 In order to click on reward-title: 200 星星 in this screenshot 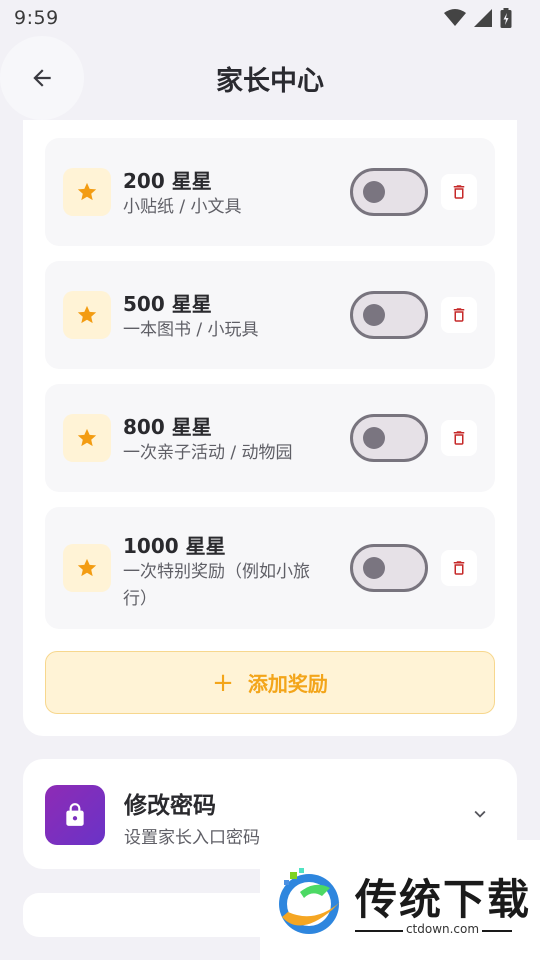, I will do `click(167, 181)`.